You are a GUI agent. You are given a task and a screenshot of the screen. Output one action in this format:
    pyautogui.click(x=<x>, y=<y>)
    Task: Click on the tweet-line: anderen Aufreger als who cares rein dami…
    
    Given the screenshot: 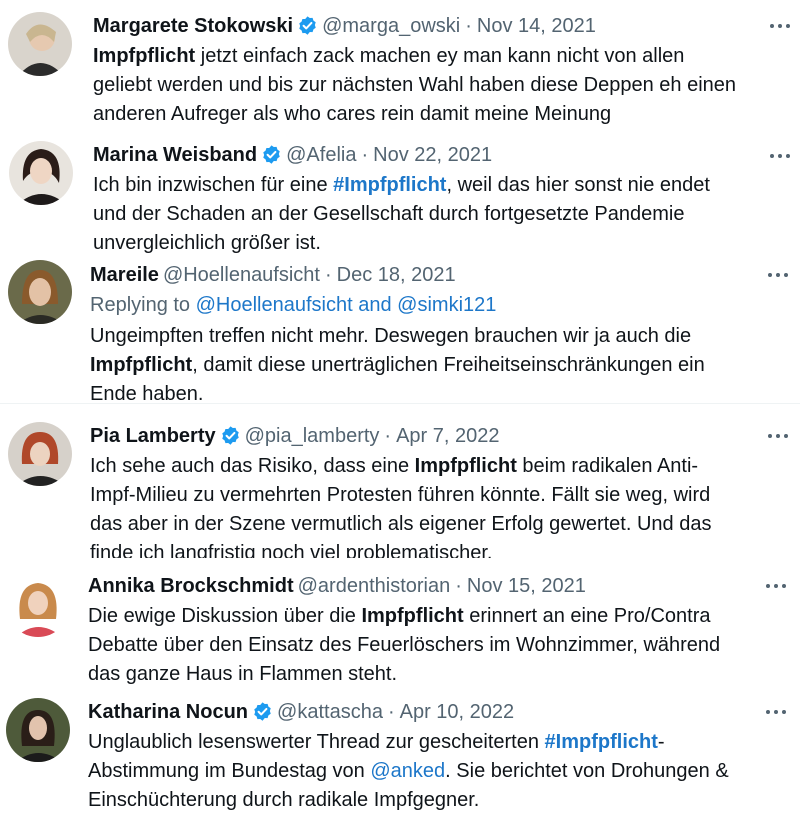 What is the action you would take?
    pyautogui.click(x=352, y=114)
    